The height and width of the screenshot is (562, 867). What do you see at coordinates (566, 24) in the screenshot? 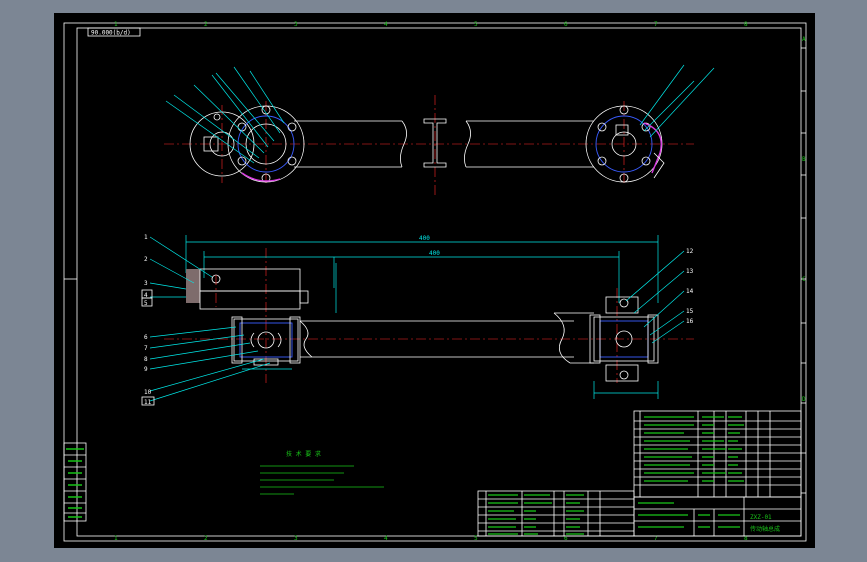
I see `svg-text: 6` at bounding box center [566, 24].